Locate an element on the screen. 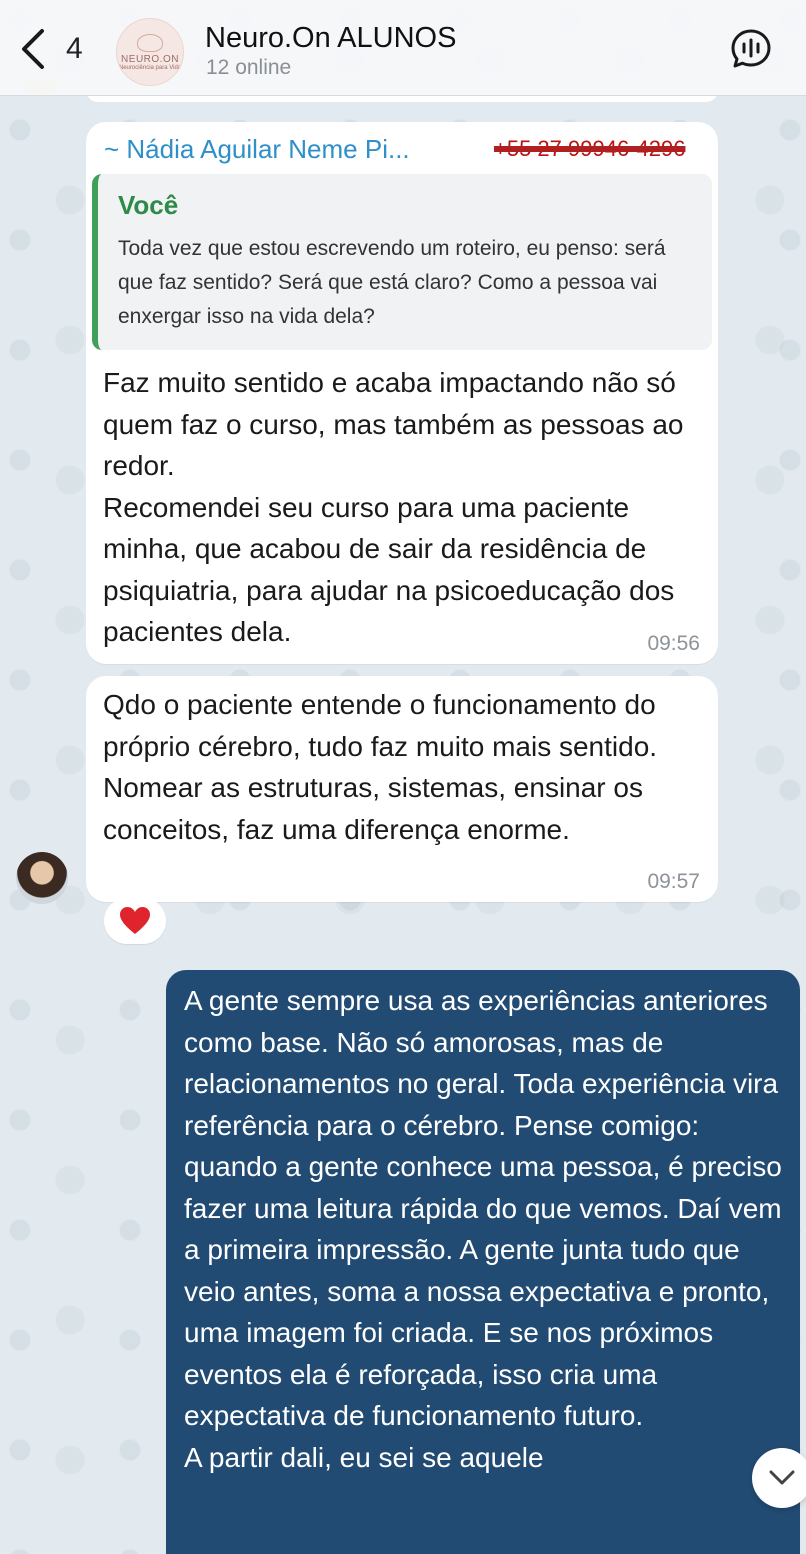 The image size is (806, 1554). reaction-badge is located at coordinates (135, 921).